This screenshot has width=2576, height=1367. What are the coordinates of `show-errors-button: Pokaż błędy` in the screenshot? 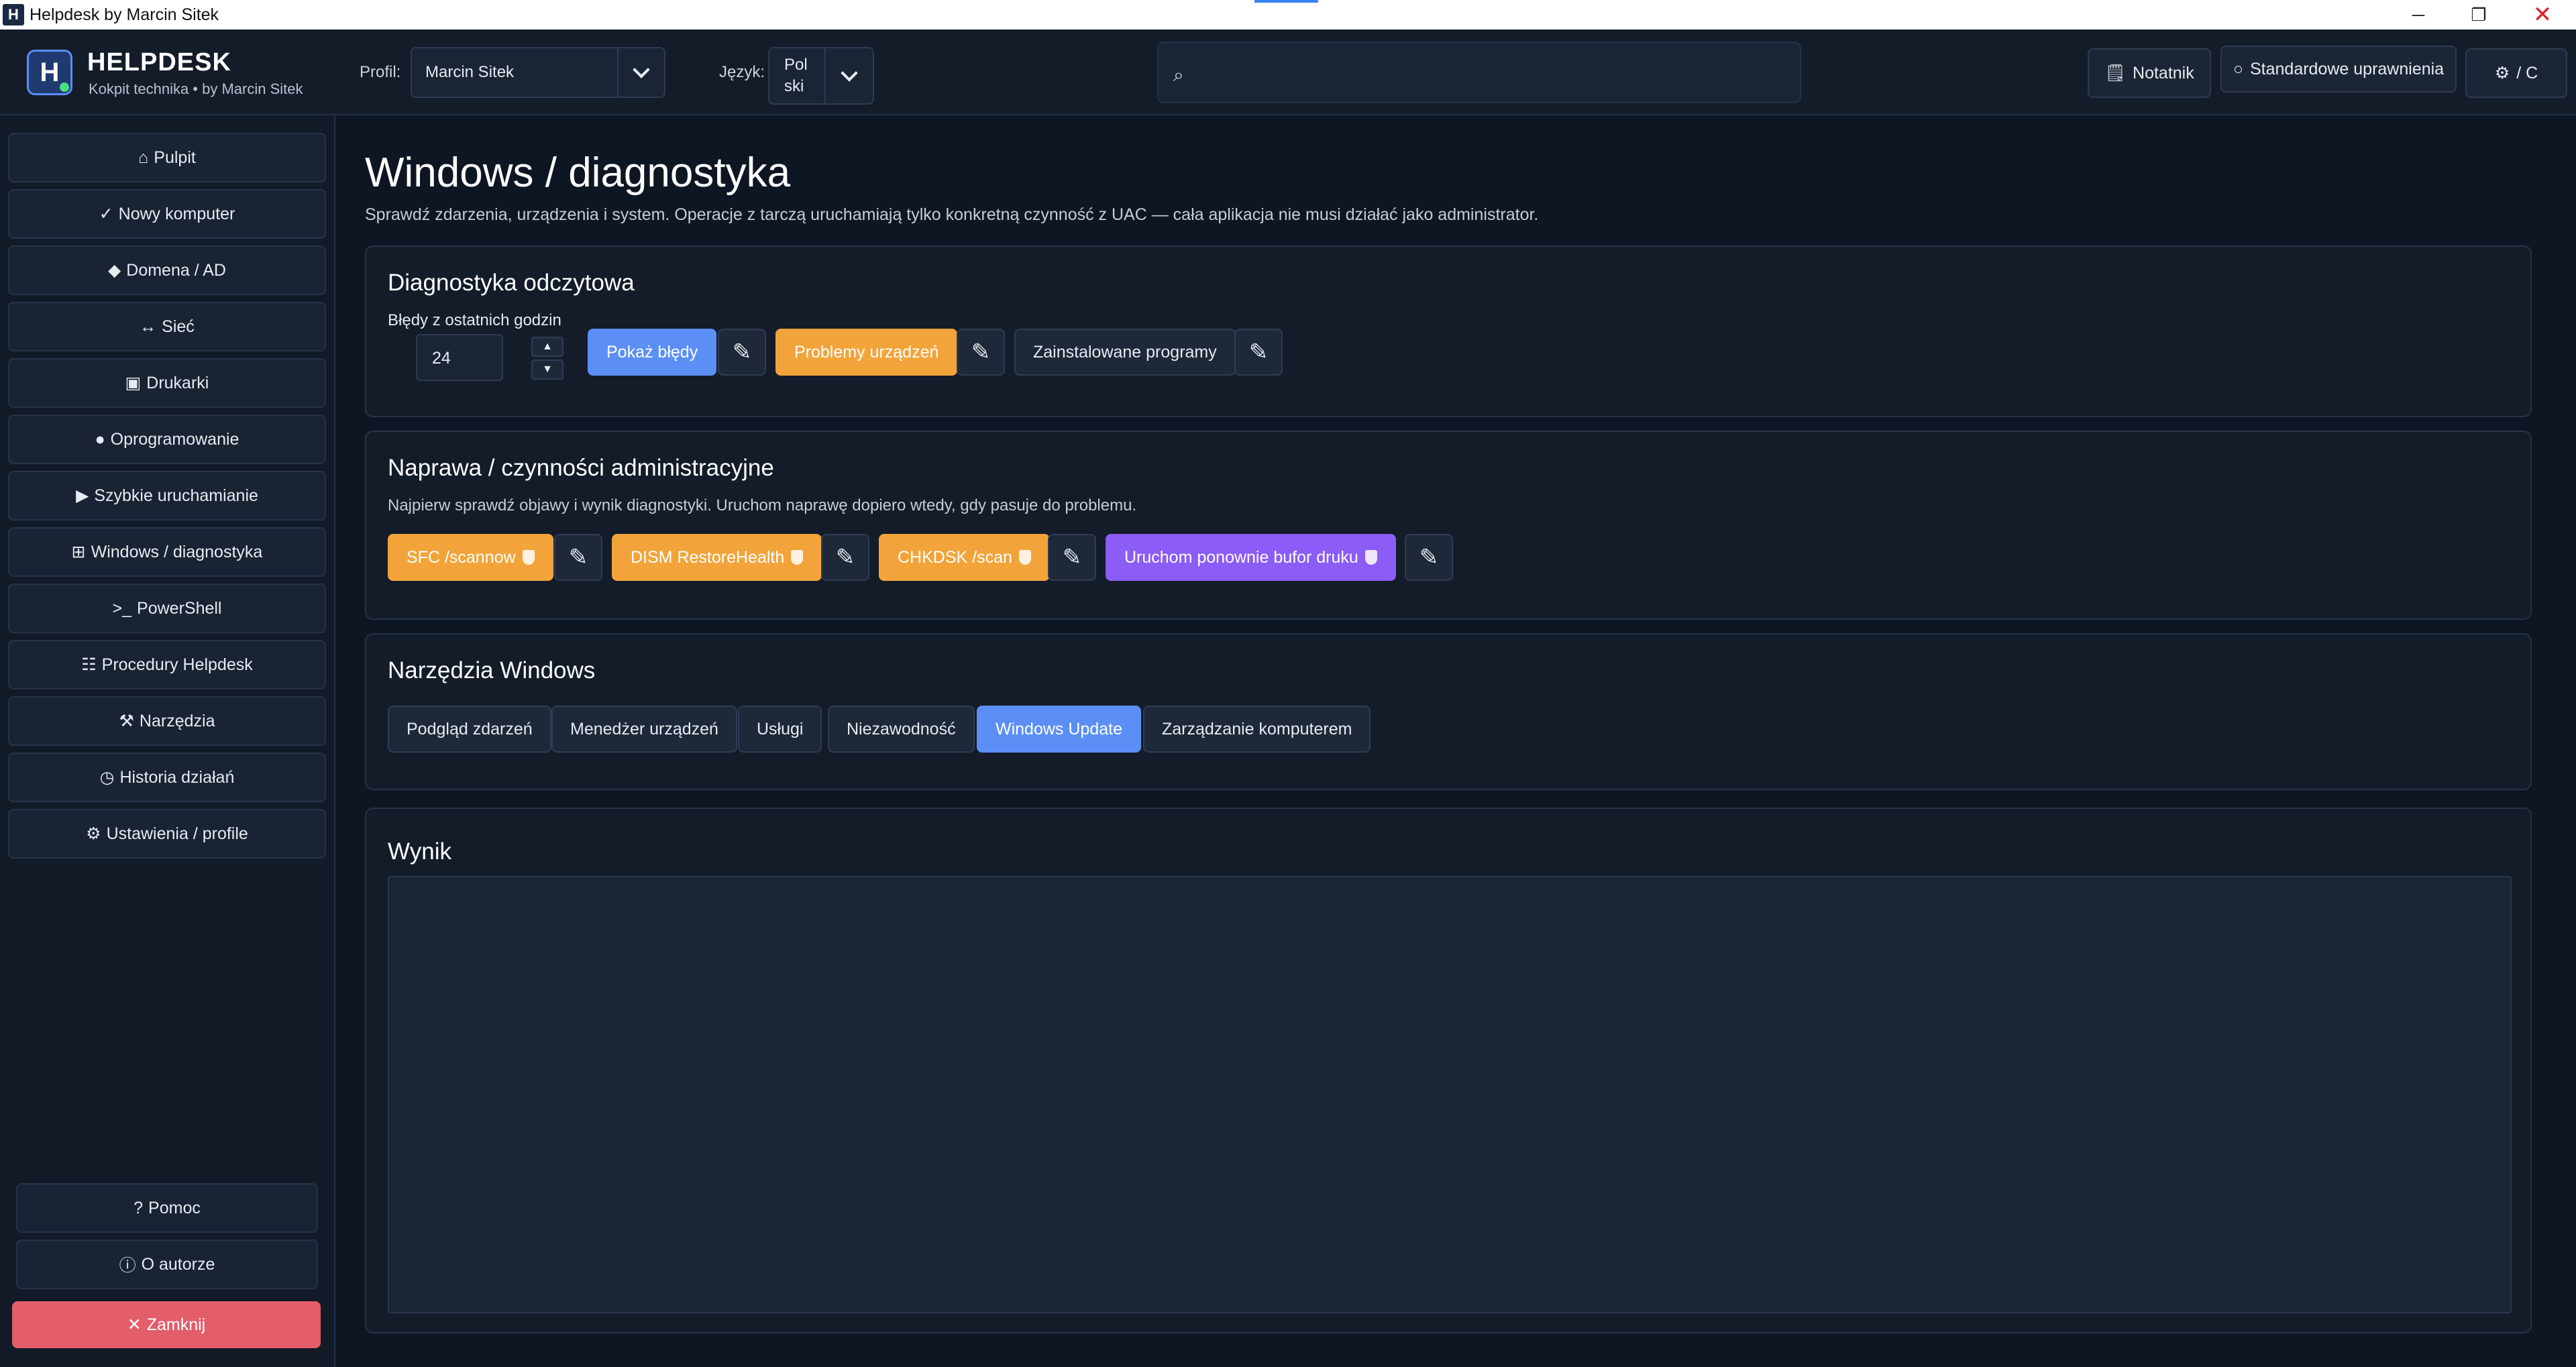 It's located at (652, 352).